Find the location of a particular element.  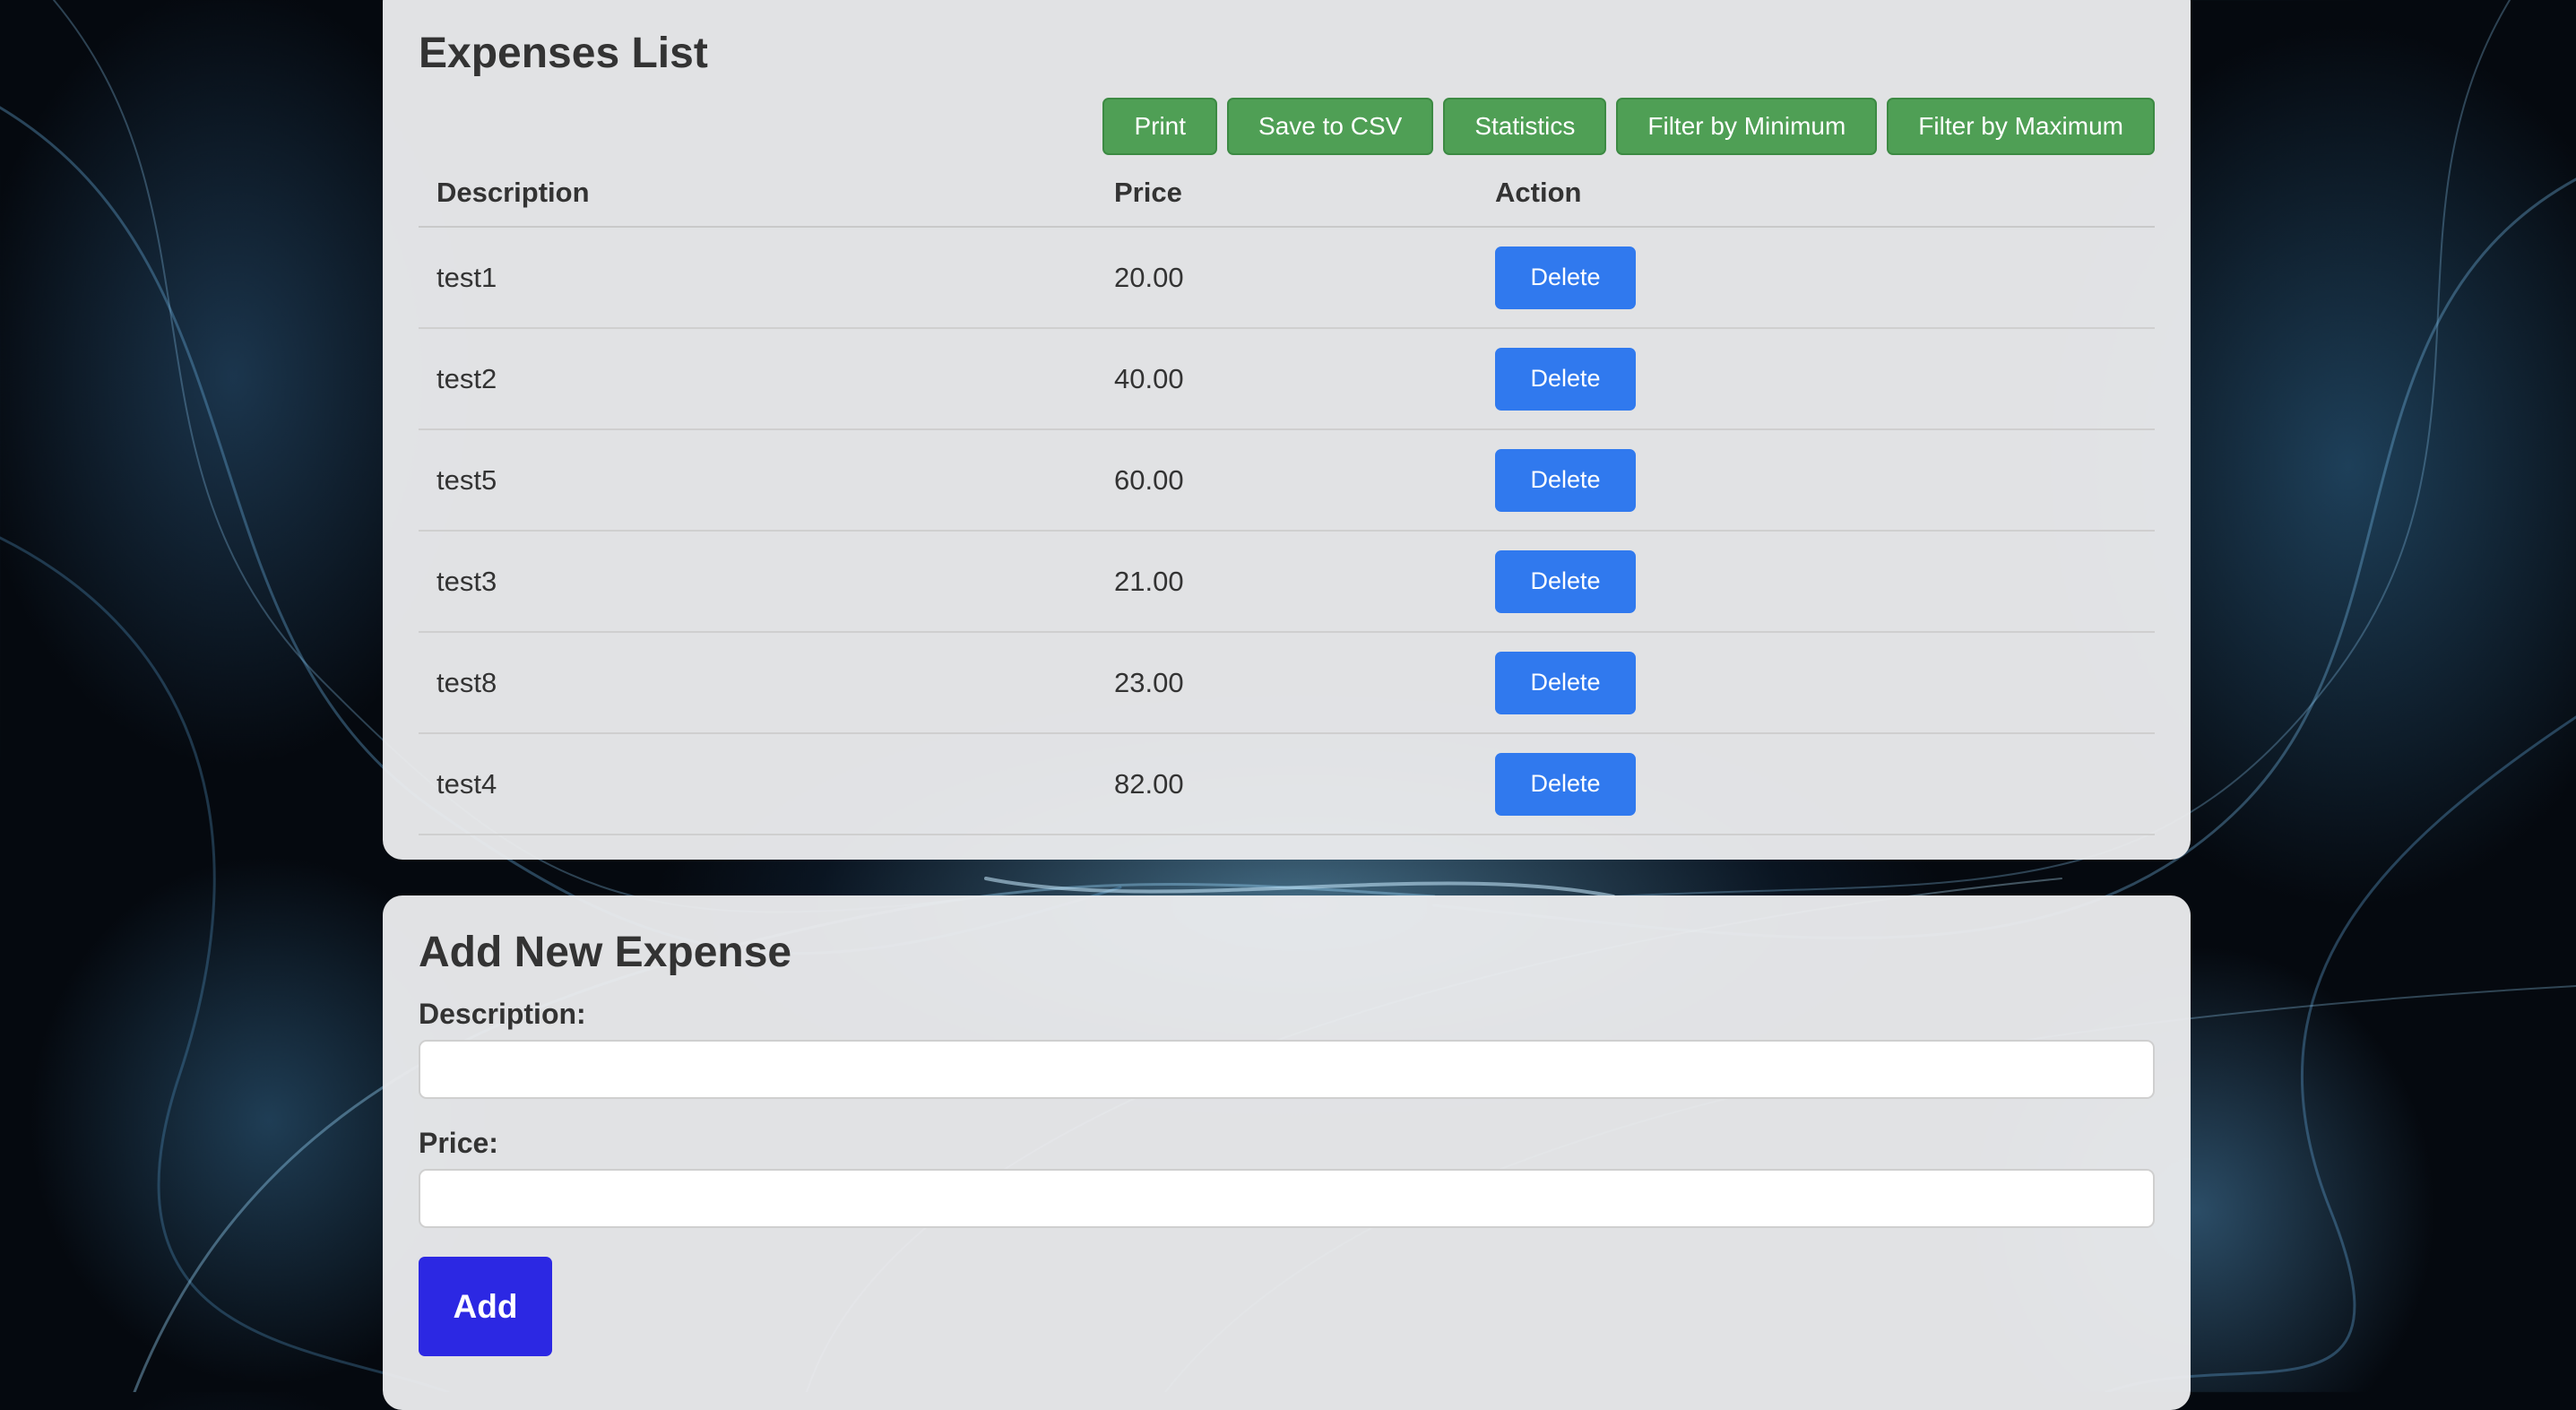

table-row: test2 40.00 Delete is located at coordinates (1287, 379).